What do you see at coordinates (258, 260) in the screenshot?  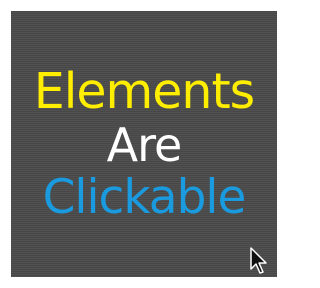 I see `mouse-pointer-icon` at bounding box center [258, 260].